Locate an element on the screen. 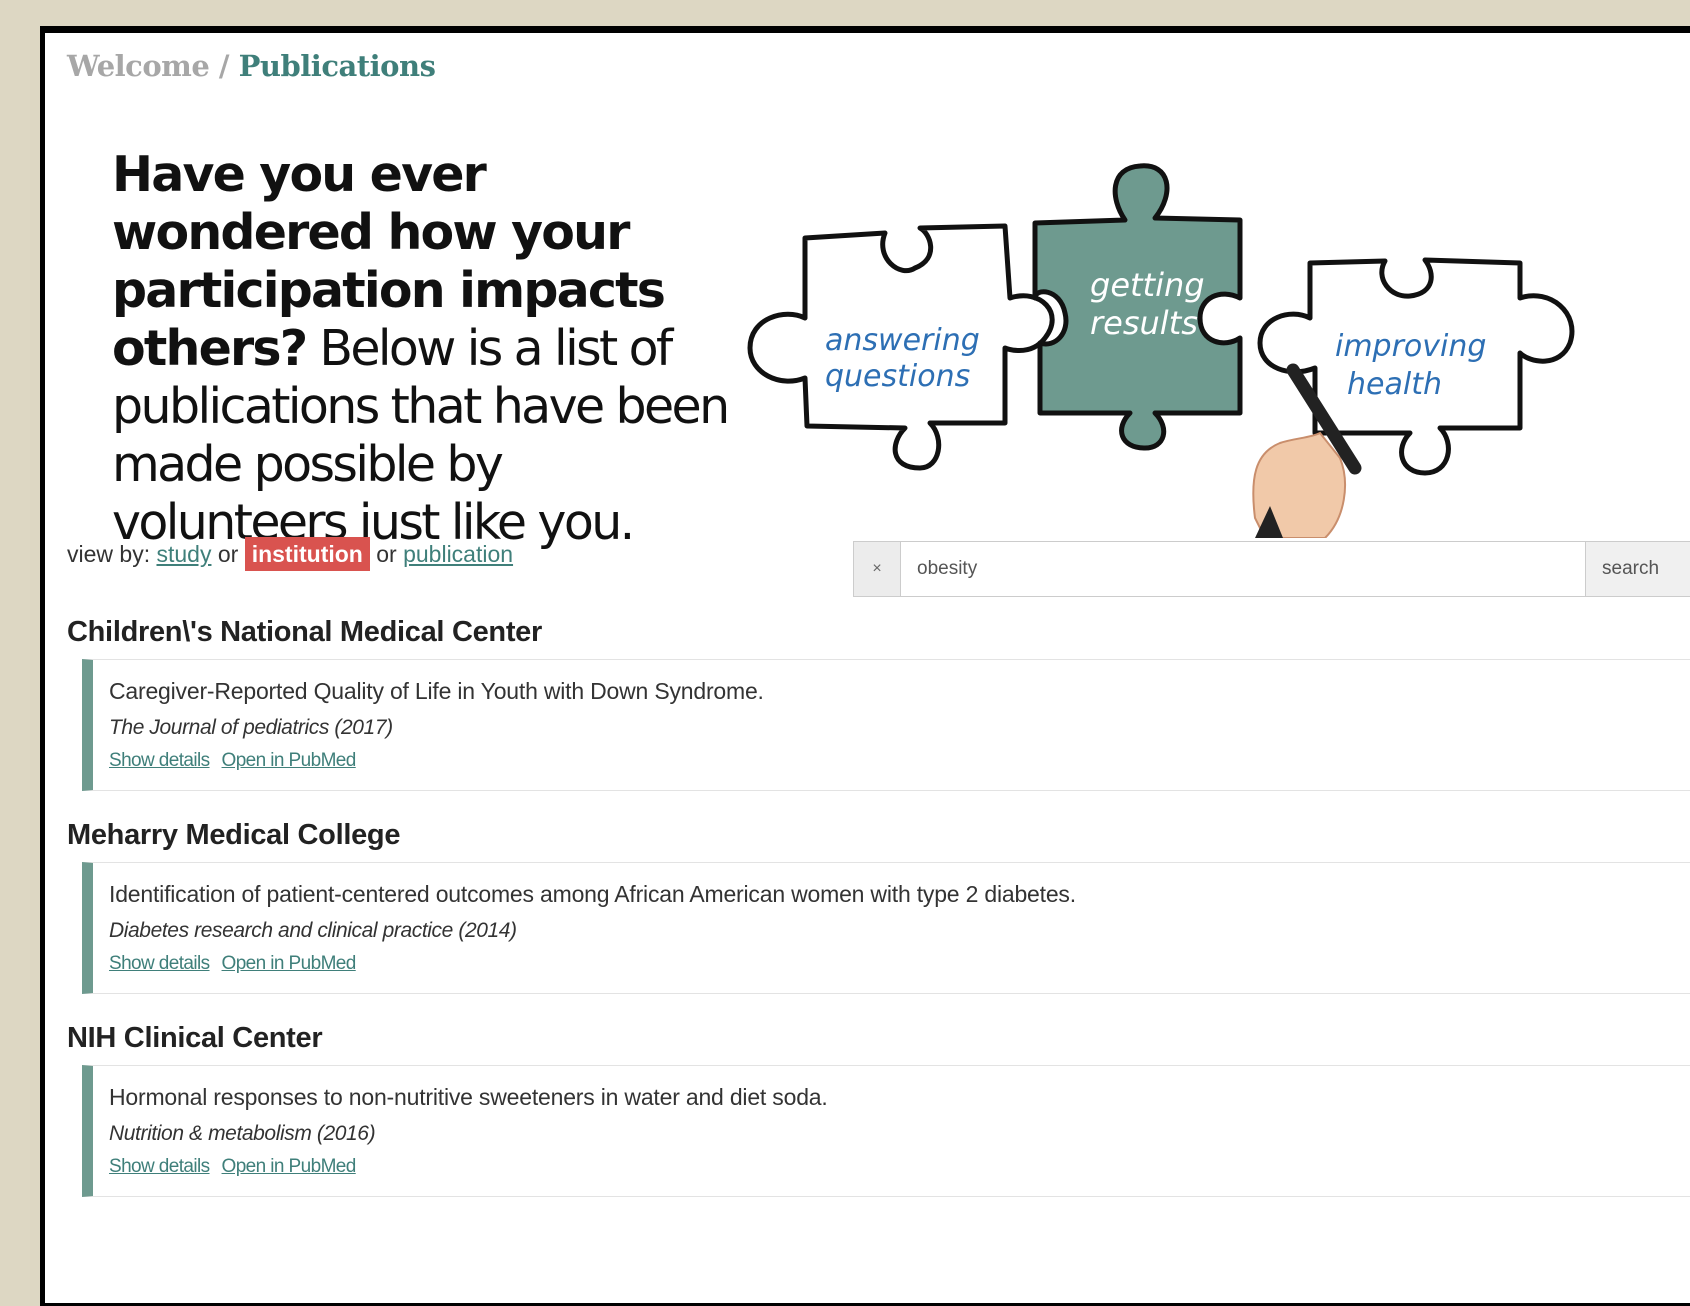 This screenshot has width=1690, height=1306. institution-heading: NIH Clinical Center is located at coordinates (195, 1038).